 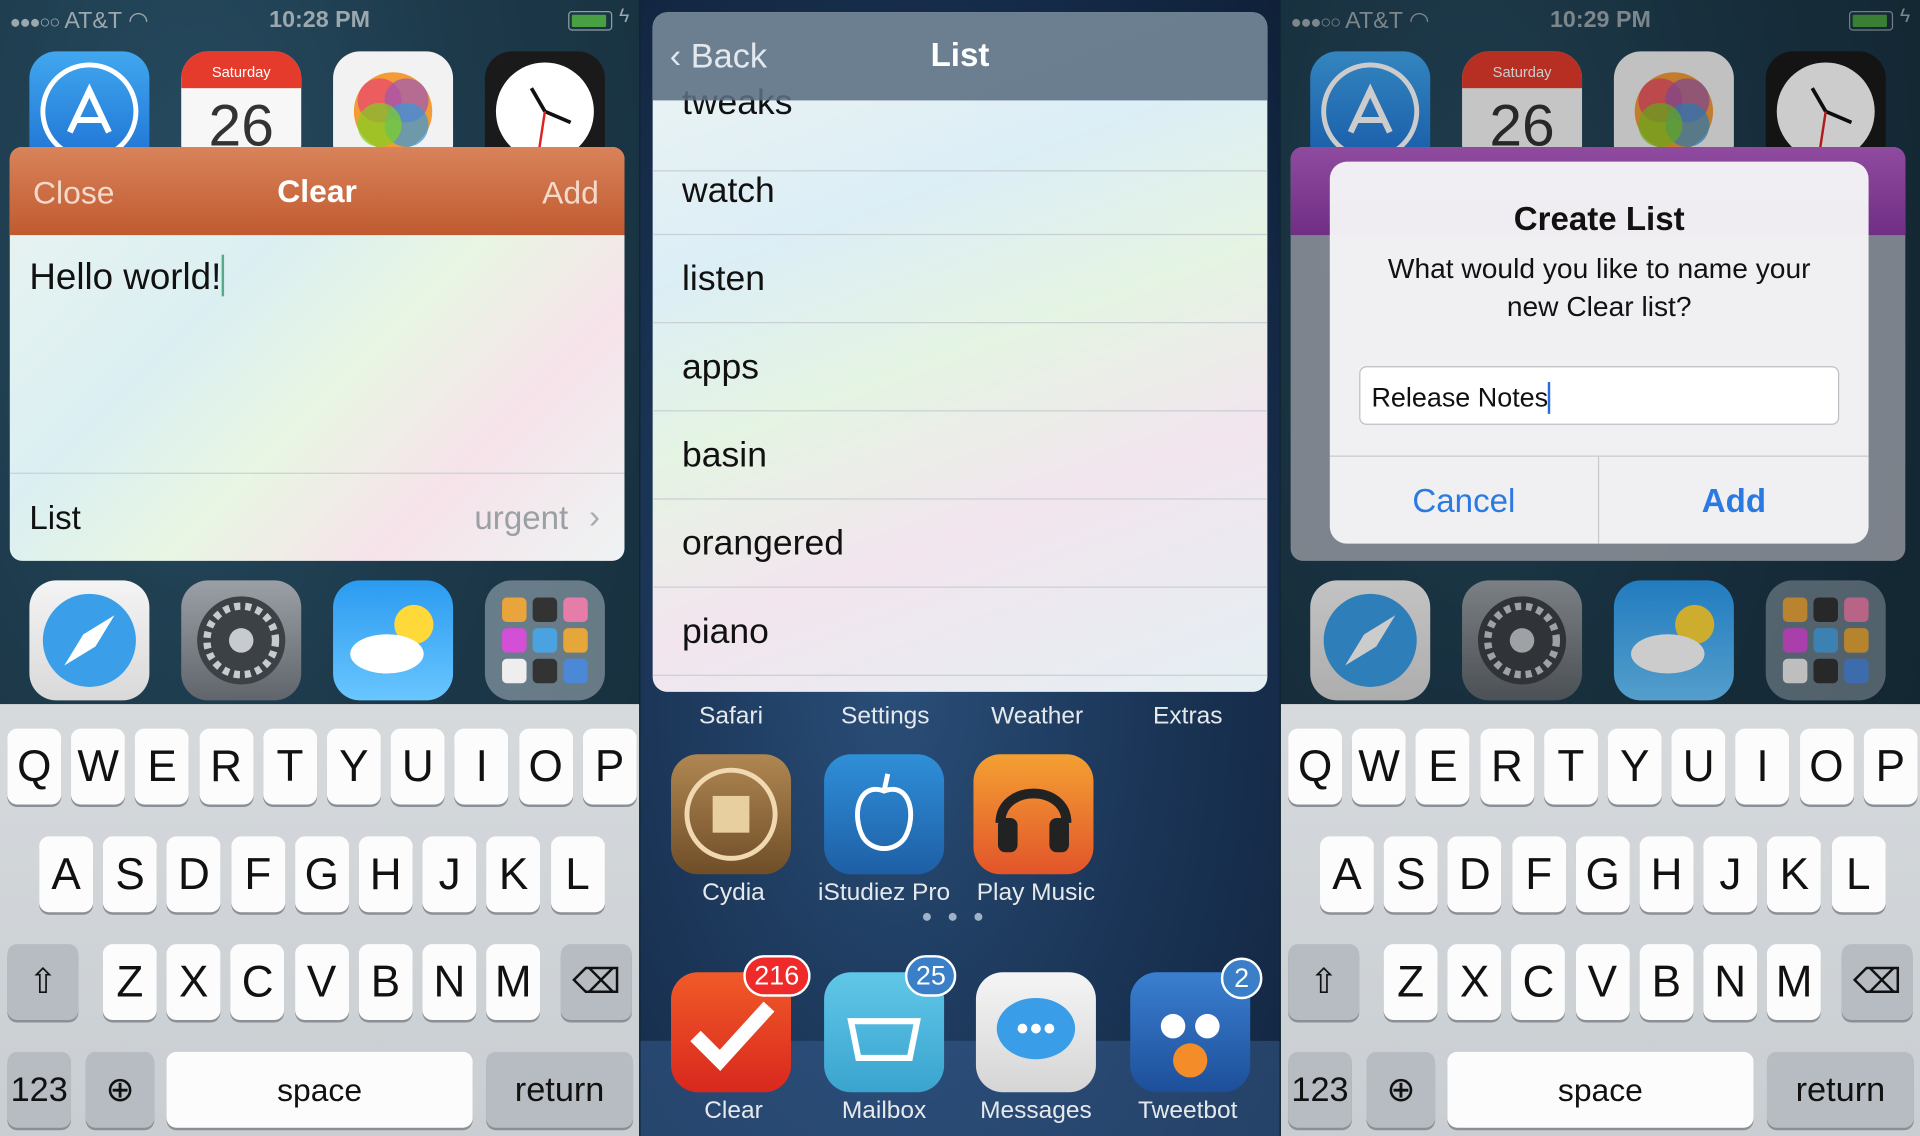 I want to click on list-picker-row: List urgent ›, so click(x=317, y=516).